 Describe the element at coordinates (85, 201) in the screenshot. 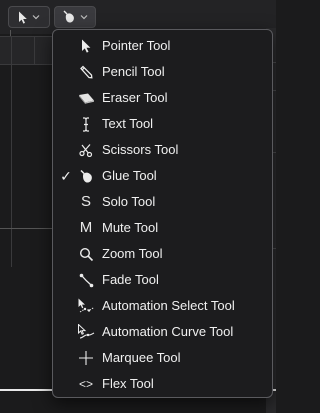

I see `solo-icon: S` at that location.